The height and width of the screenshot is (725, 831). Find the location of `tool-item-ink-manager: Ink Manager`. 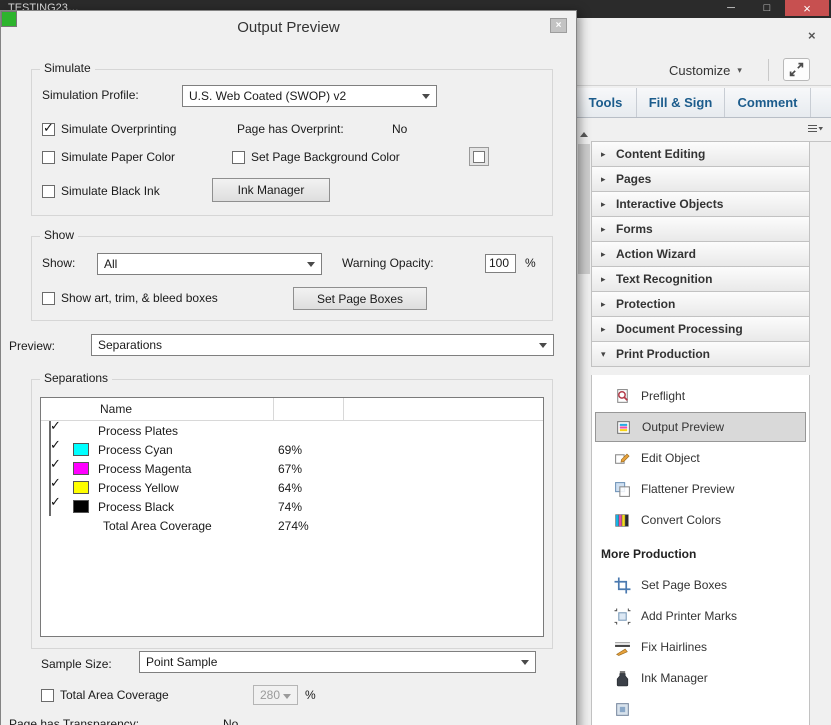

tool-item-ink-manager: Ink Manager is located at coordinates (700, 678).